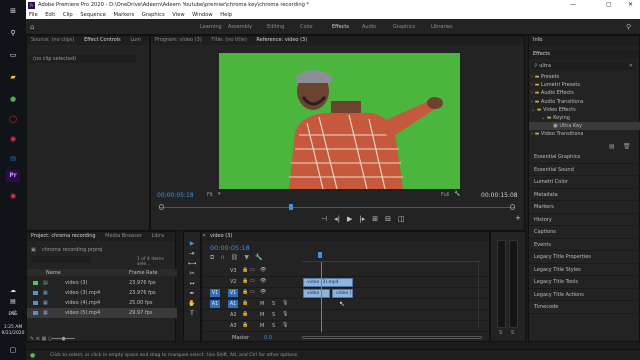  I want to click on program-timecode: 00:00:05:18, so click(175, 195).